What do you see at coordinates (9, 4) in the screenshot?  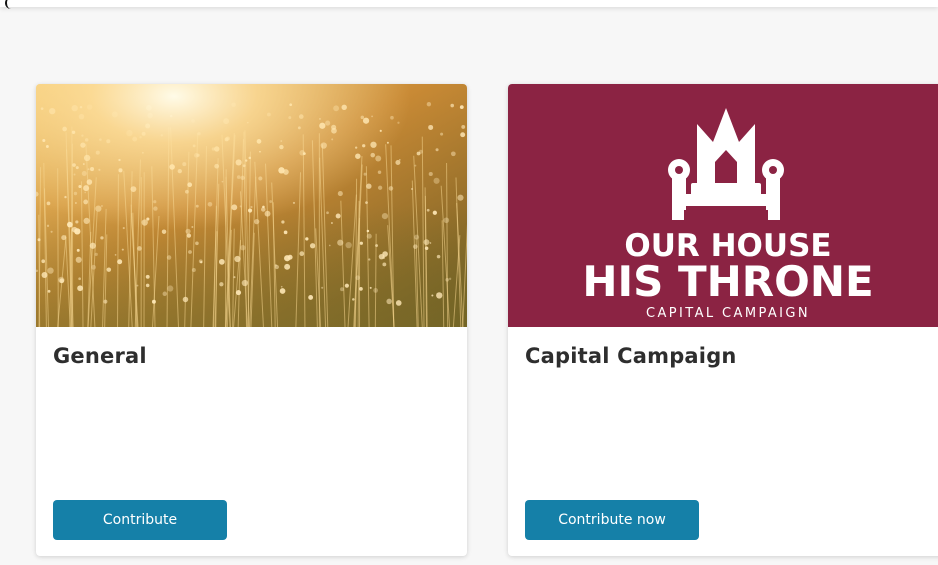 I see `page-edge-mark` at bounding box center [9, 4].